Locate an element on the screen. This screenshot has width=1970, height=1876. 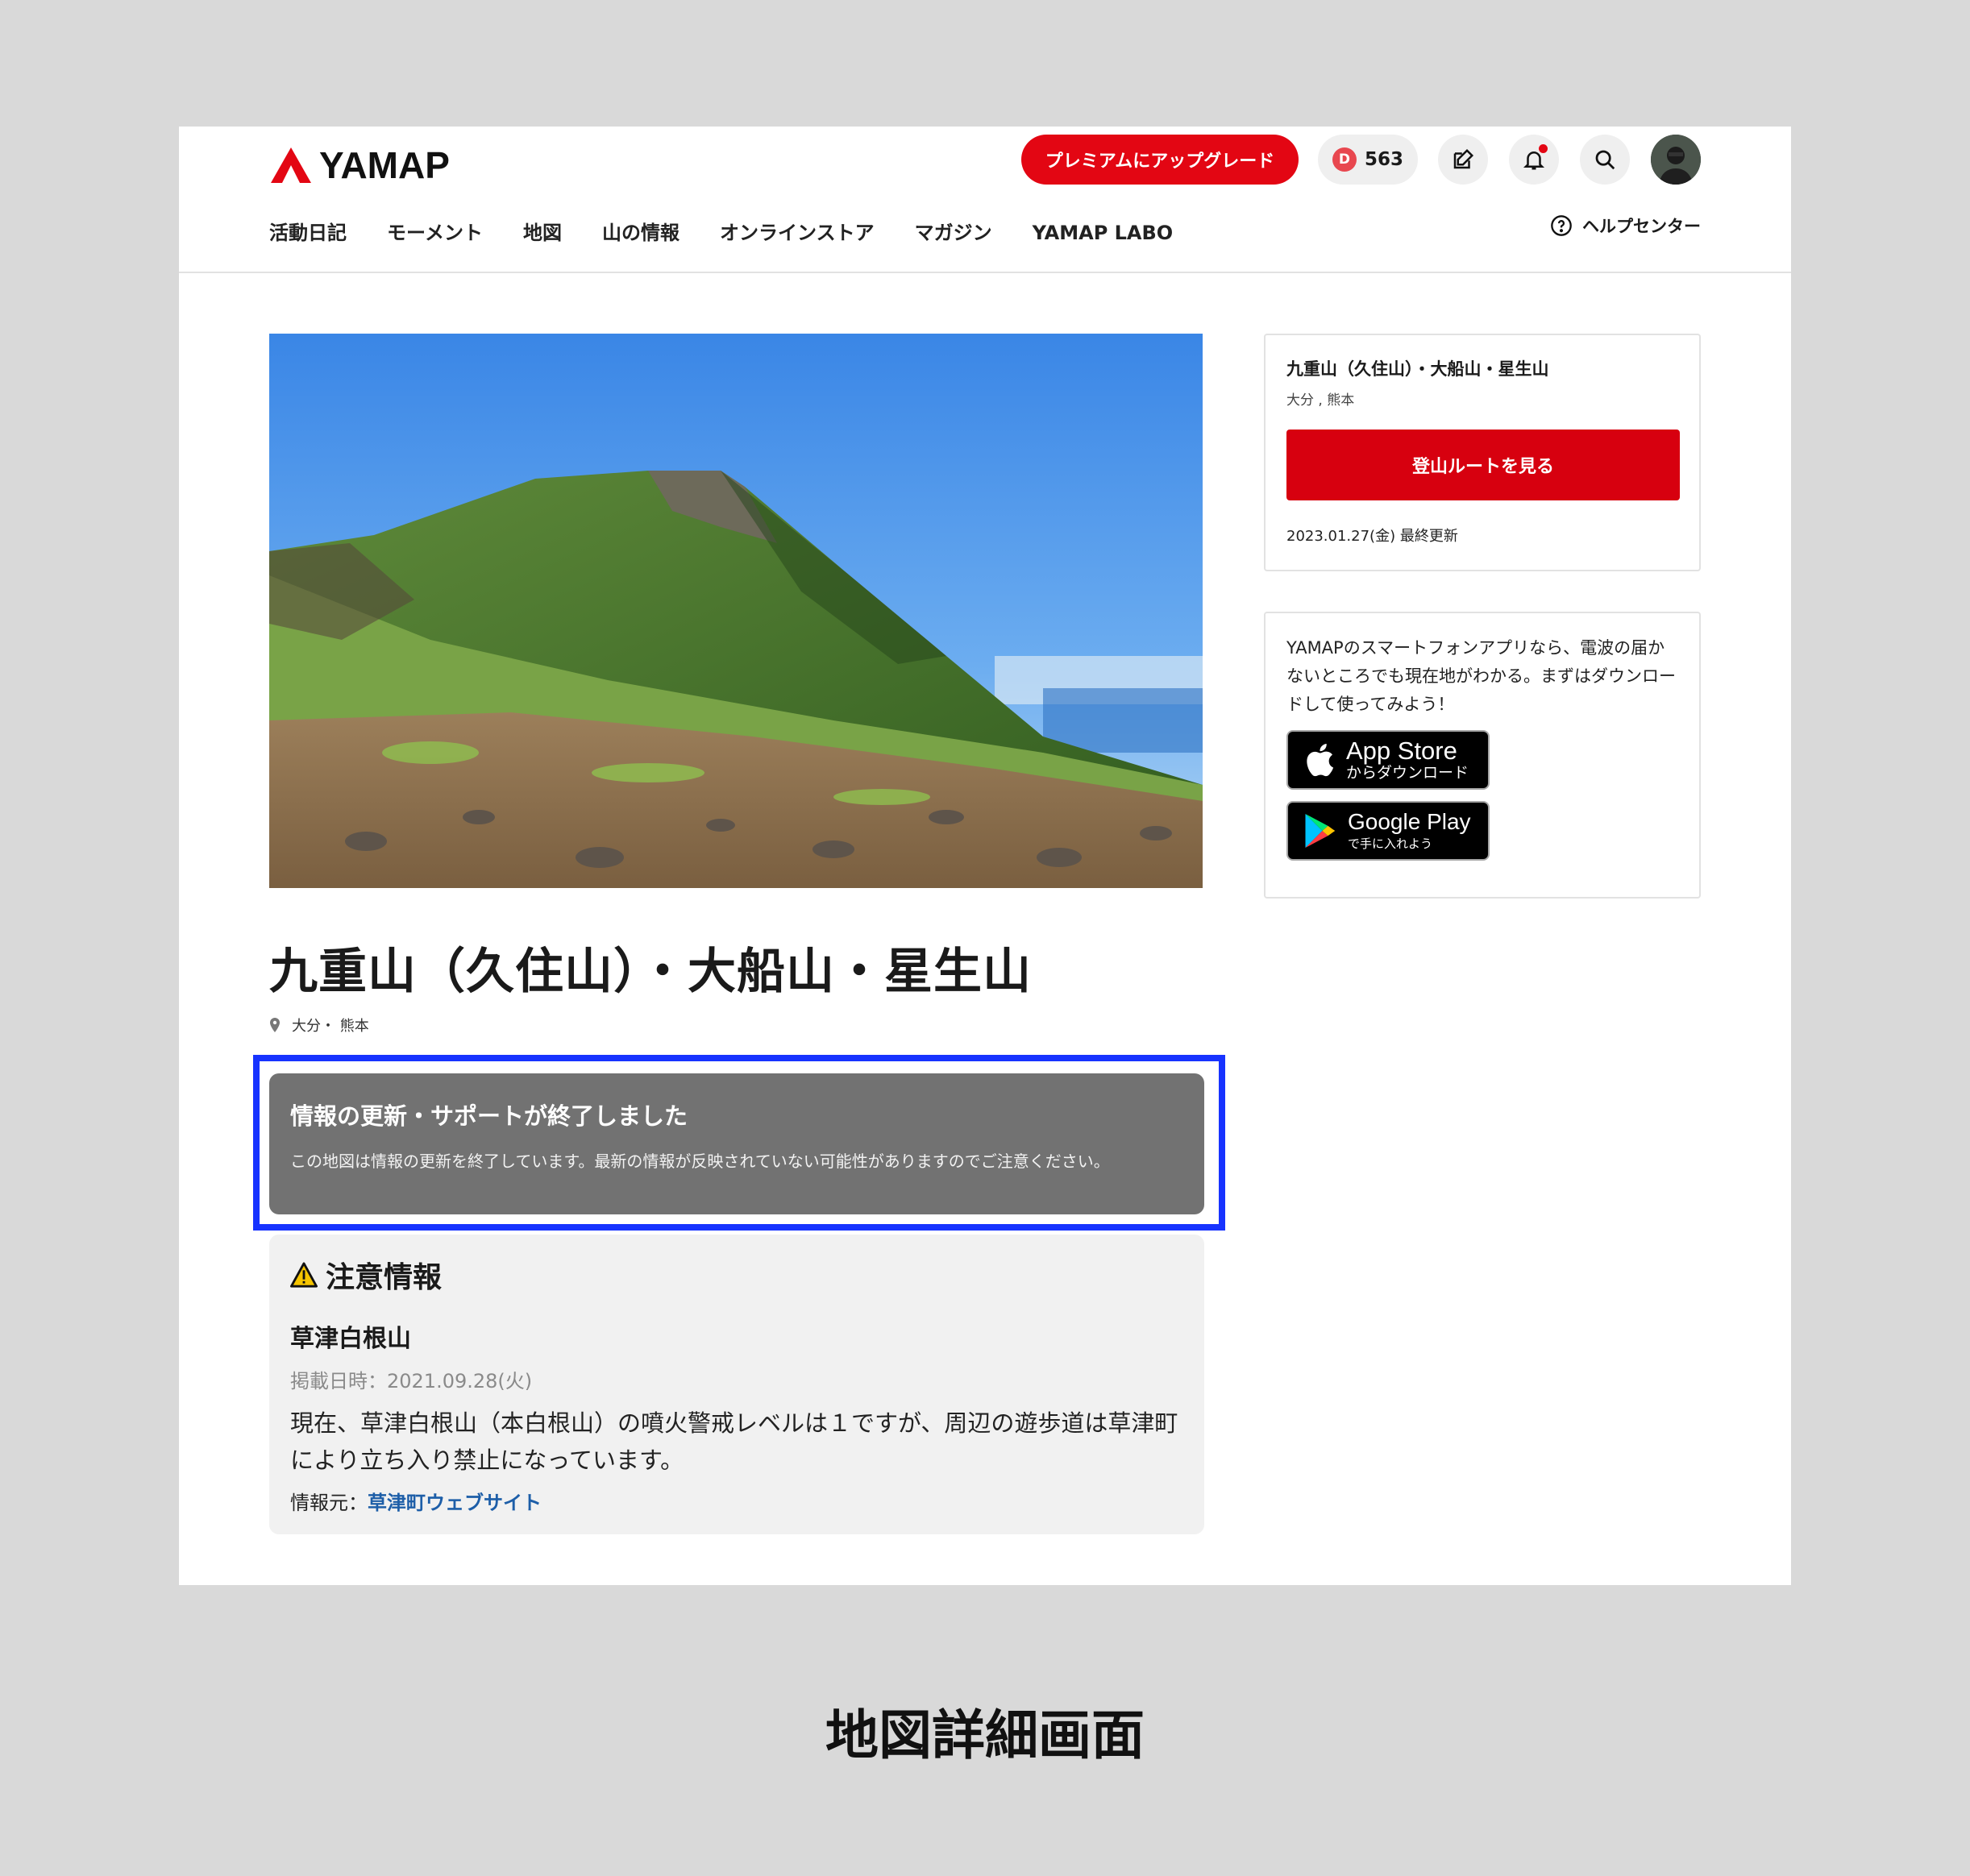
user-avatar is located at coordinates (1676, 160).